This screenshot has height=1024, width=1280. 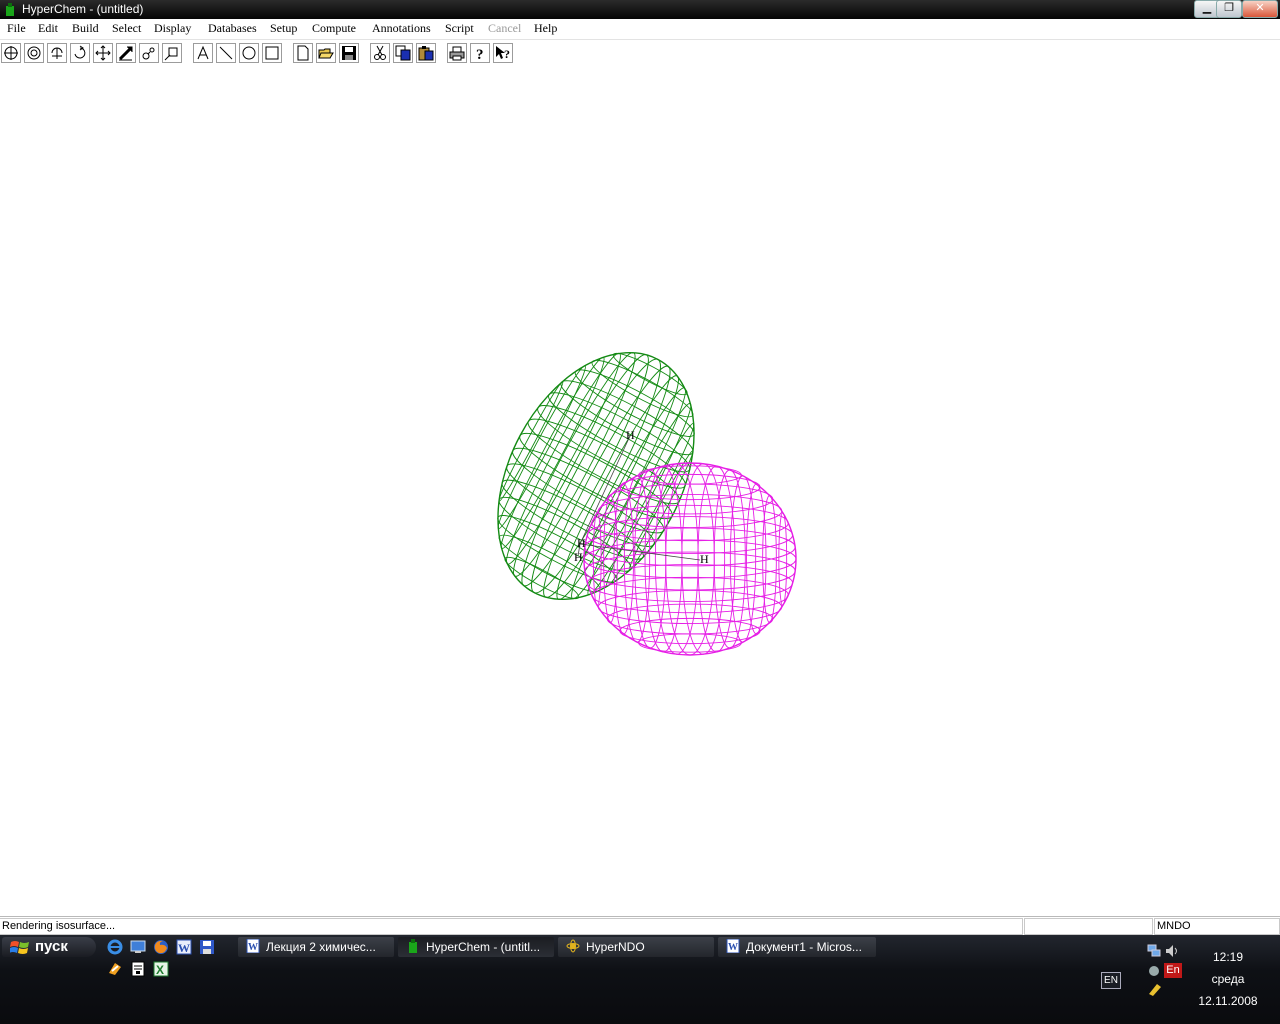 I want to click on z-clip-icon, so click(x=171, y=54).